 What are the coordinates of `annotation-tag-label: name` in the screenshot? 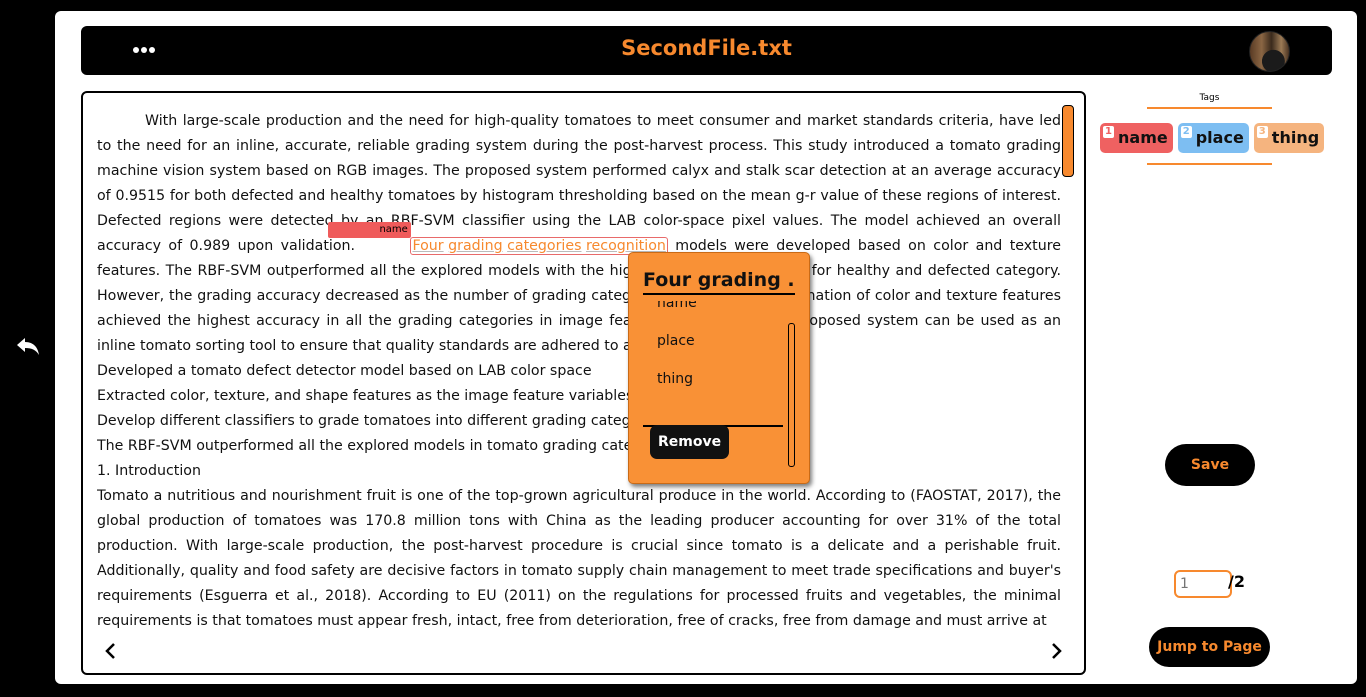 It's located at (369, 230).